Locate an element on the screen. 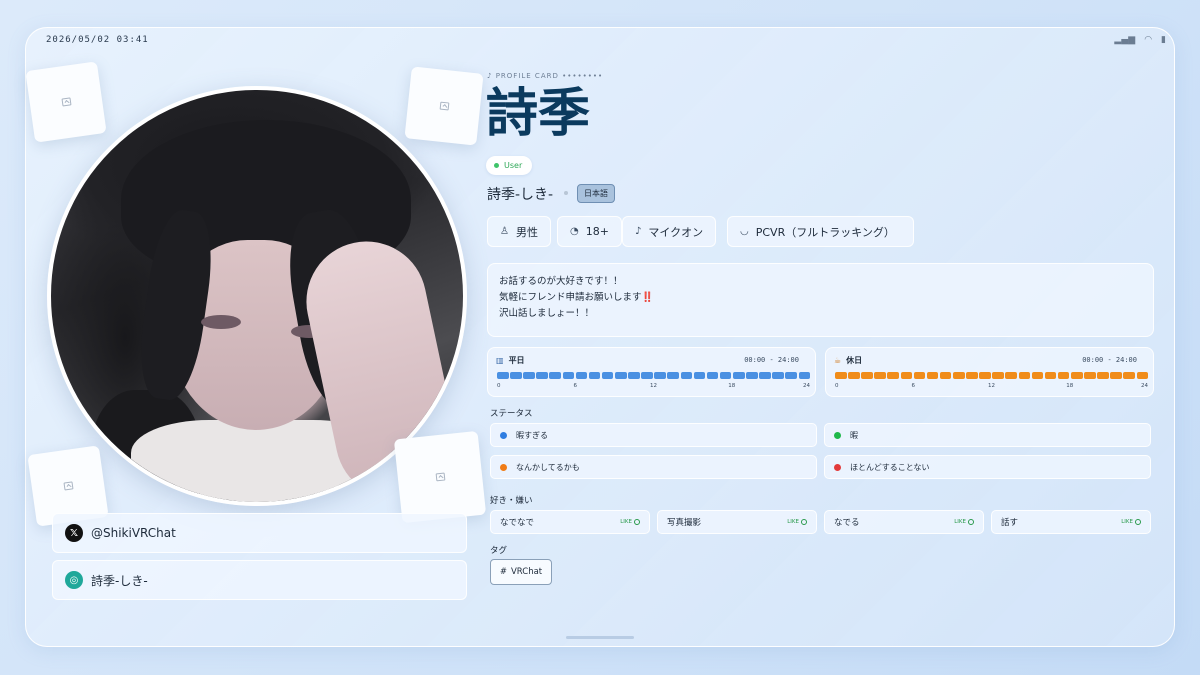  like-label: 話す is located at coordinates (1010, 523).